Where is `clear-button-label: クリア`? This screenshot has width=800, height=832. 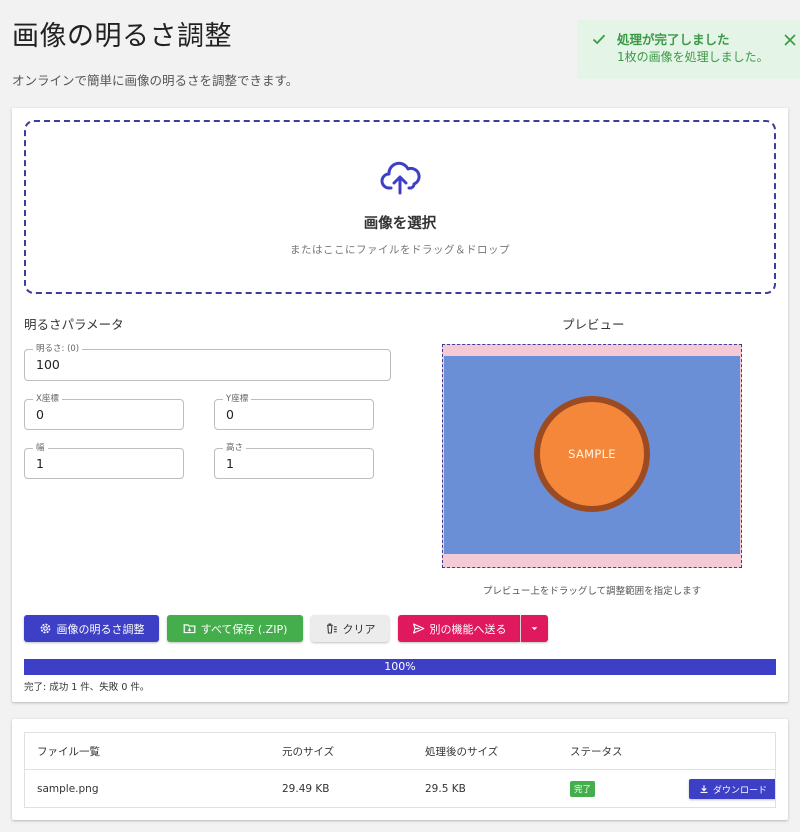 clear-button-label: クリア is located at coordinates (359, 629).